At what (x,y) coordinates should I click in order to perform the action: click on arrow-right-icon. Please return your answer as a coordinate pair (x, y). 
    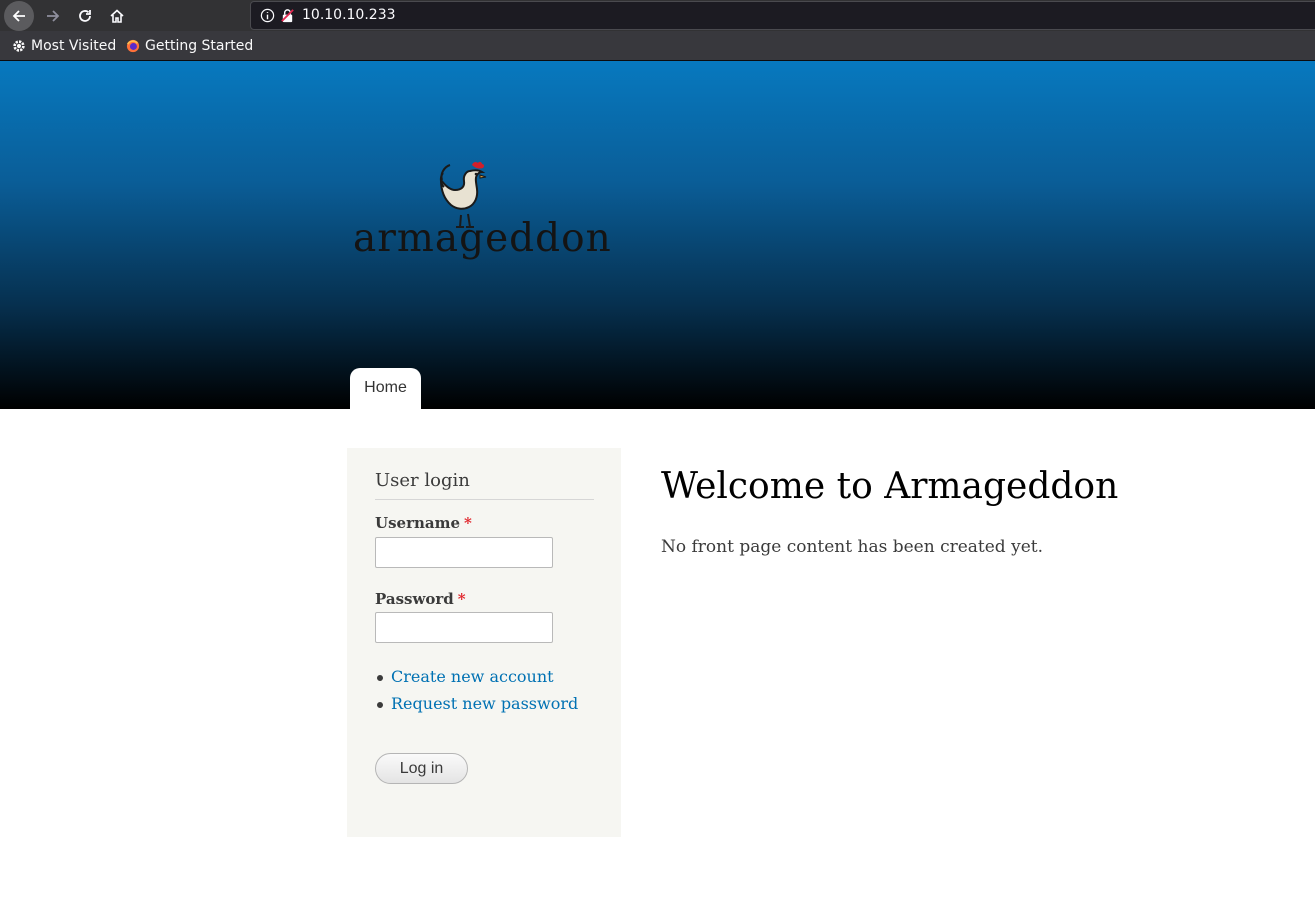
    Looking at the image, I should click on (53, 16).